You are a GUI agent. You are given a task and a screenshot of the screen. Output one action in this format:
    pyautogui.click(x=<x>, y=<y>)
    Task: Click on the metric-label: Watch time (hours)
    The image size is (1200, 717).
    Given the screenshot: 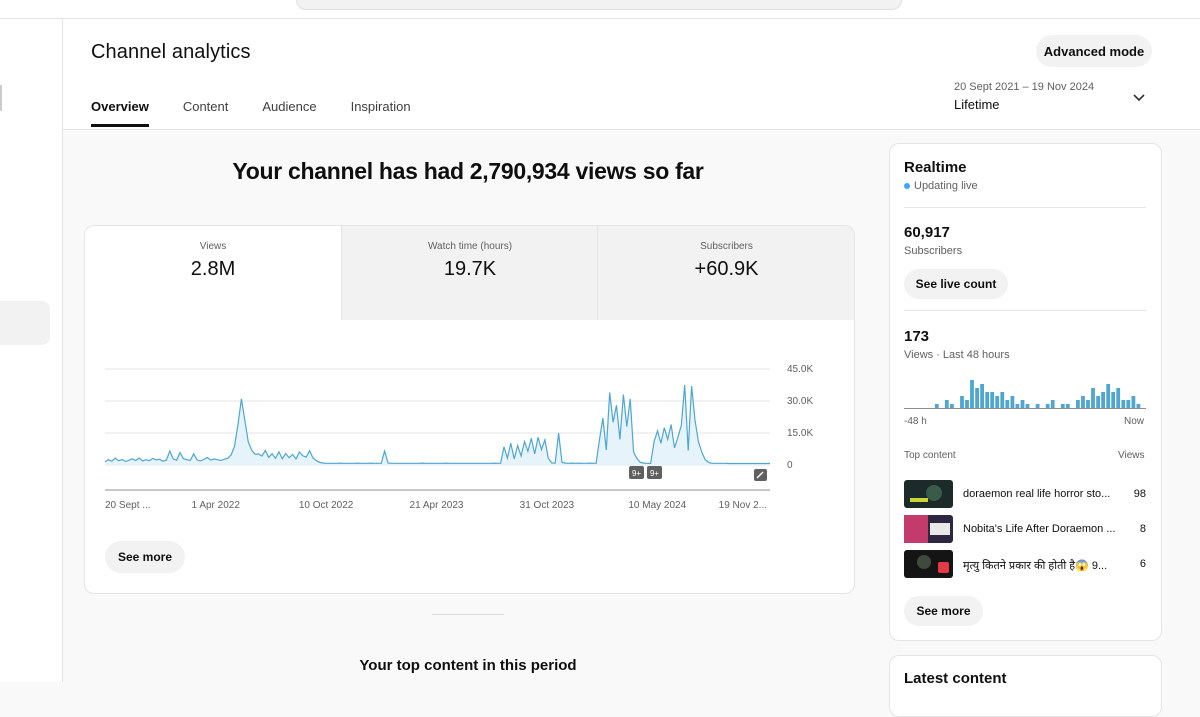 What is the action you would take?
    pyautogui.click(x=470, y=246)
    